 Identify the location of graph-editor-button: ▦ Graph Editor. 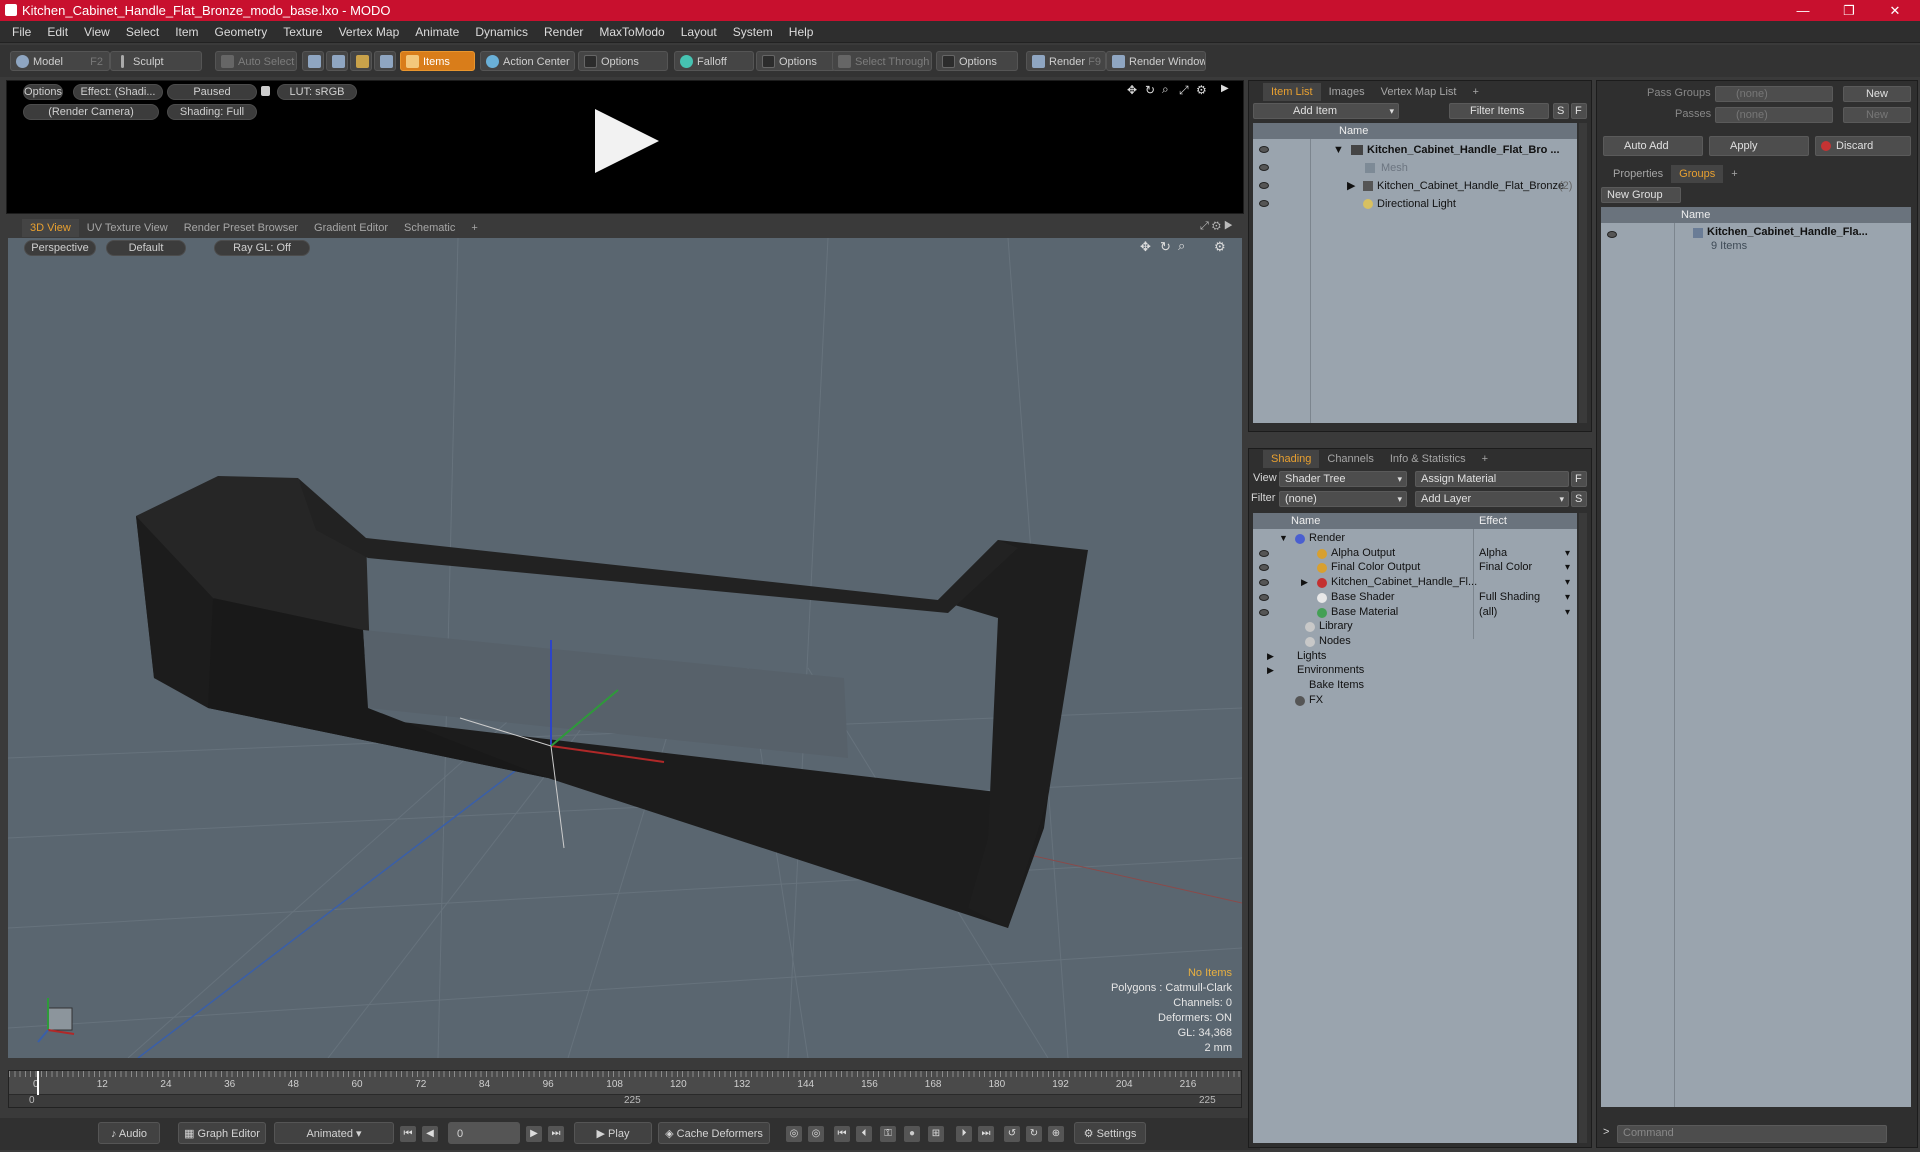
(222, 1133).